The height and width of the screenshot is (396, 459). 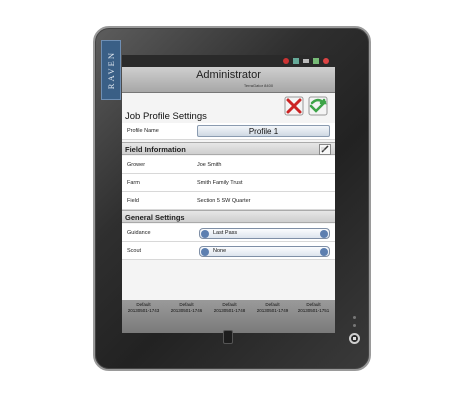 What do you see at coordinates (209, 165) in the screenshot?
I see `grower-value: Joe Smith` at bounding box center [209, 165].